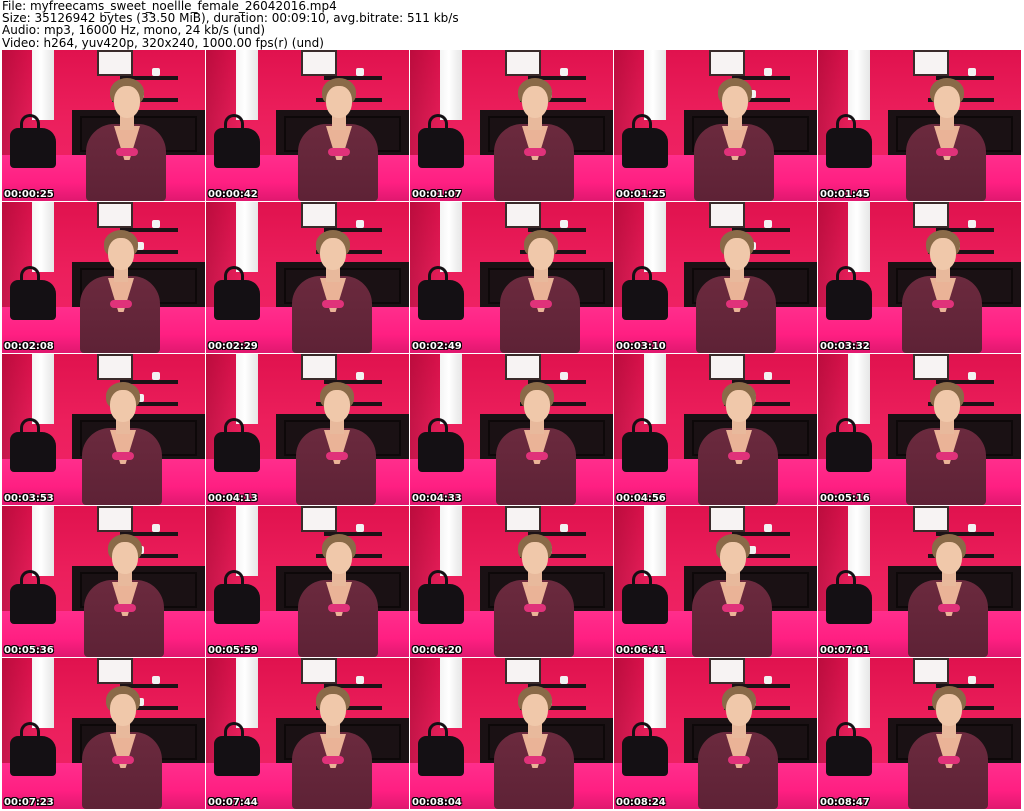  I want to click on video-thumbnail: 00:03:53, so click(103, 429).